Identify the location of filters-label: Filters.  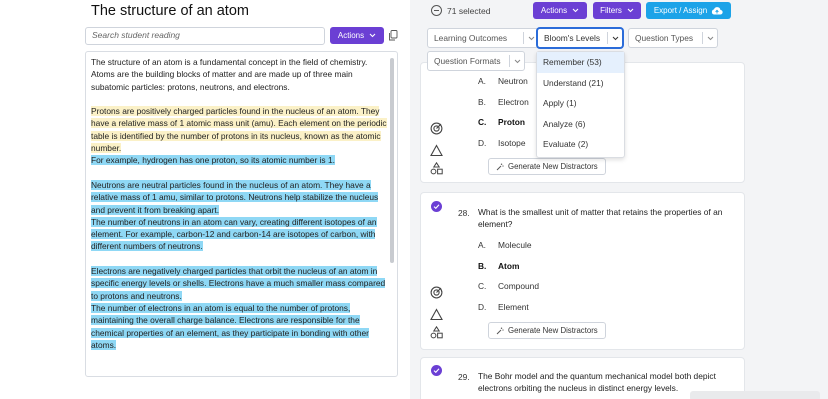
(611, 10).